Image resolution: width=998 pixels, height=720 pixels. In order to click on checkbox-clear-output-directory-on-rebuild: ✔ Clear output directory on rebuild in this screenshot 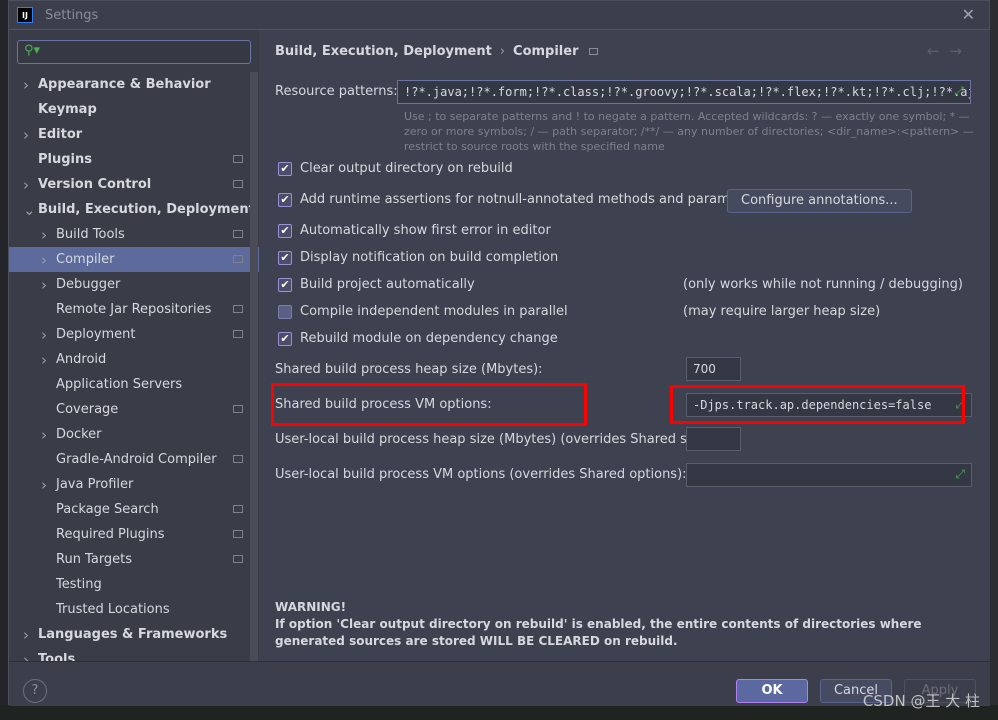, I will do `click(395, 168)`.